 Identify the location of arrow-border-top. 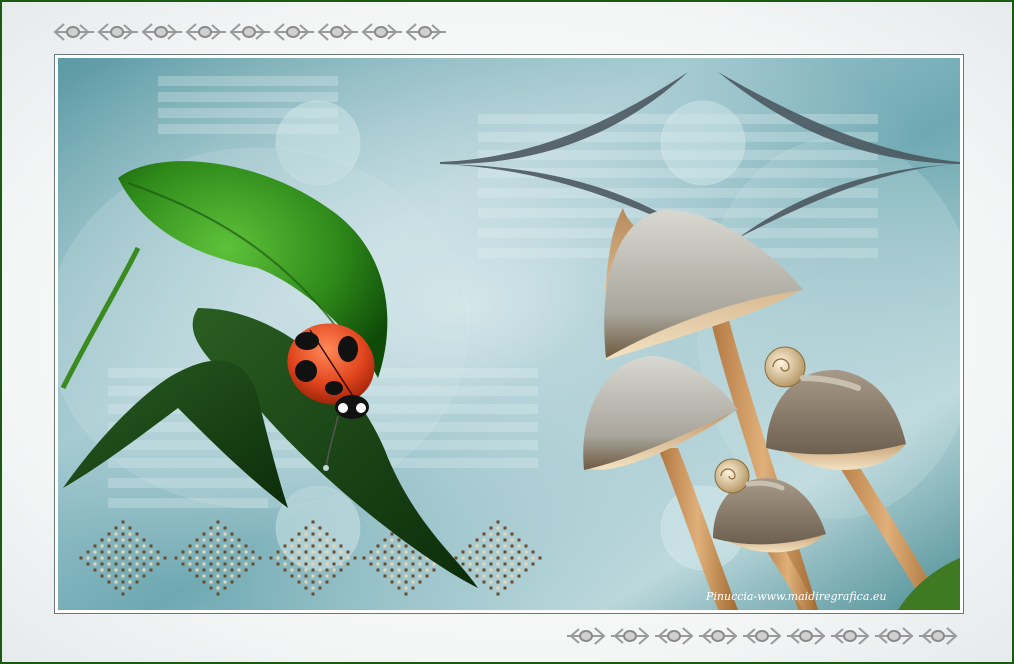
(249, 32).